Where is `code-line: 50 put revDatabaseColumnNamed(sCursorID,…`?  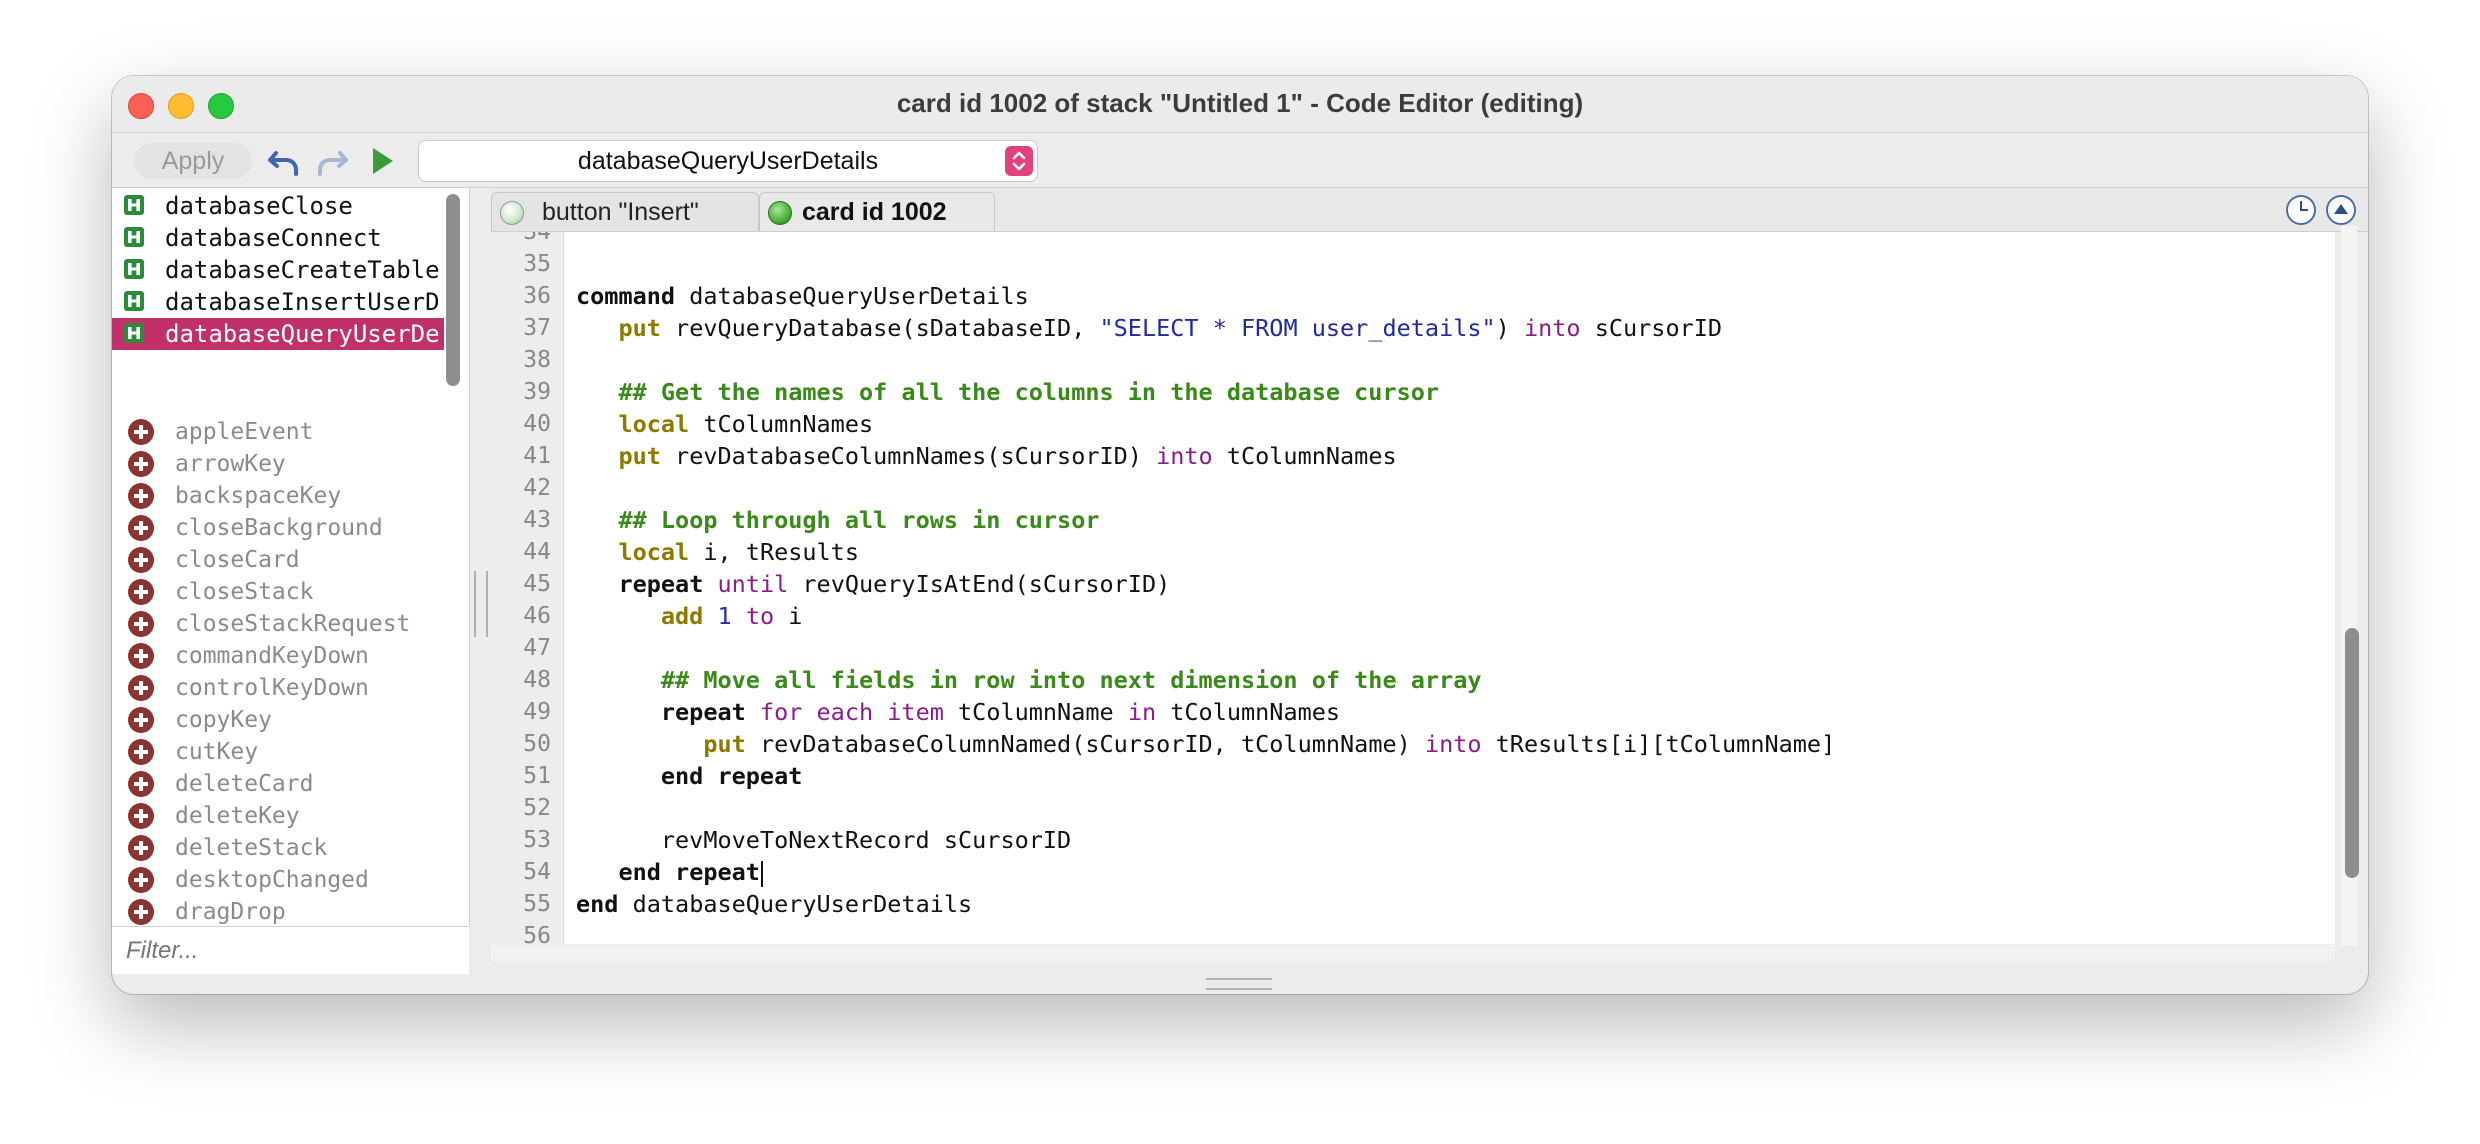
code-line: 50 put revDatabaseColumnNamed(sCursorID,… is located at coordinates (1413, 744).